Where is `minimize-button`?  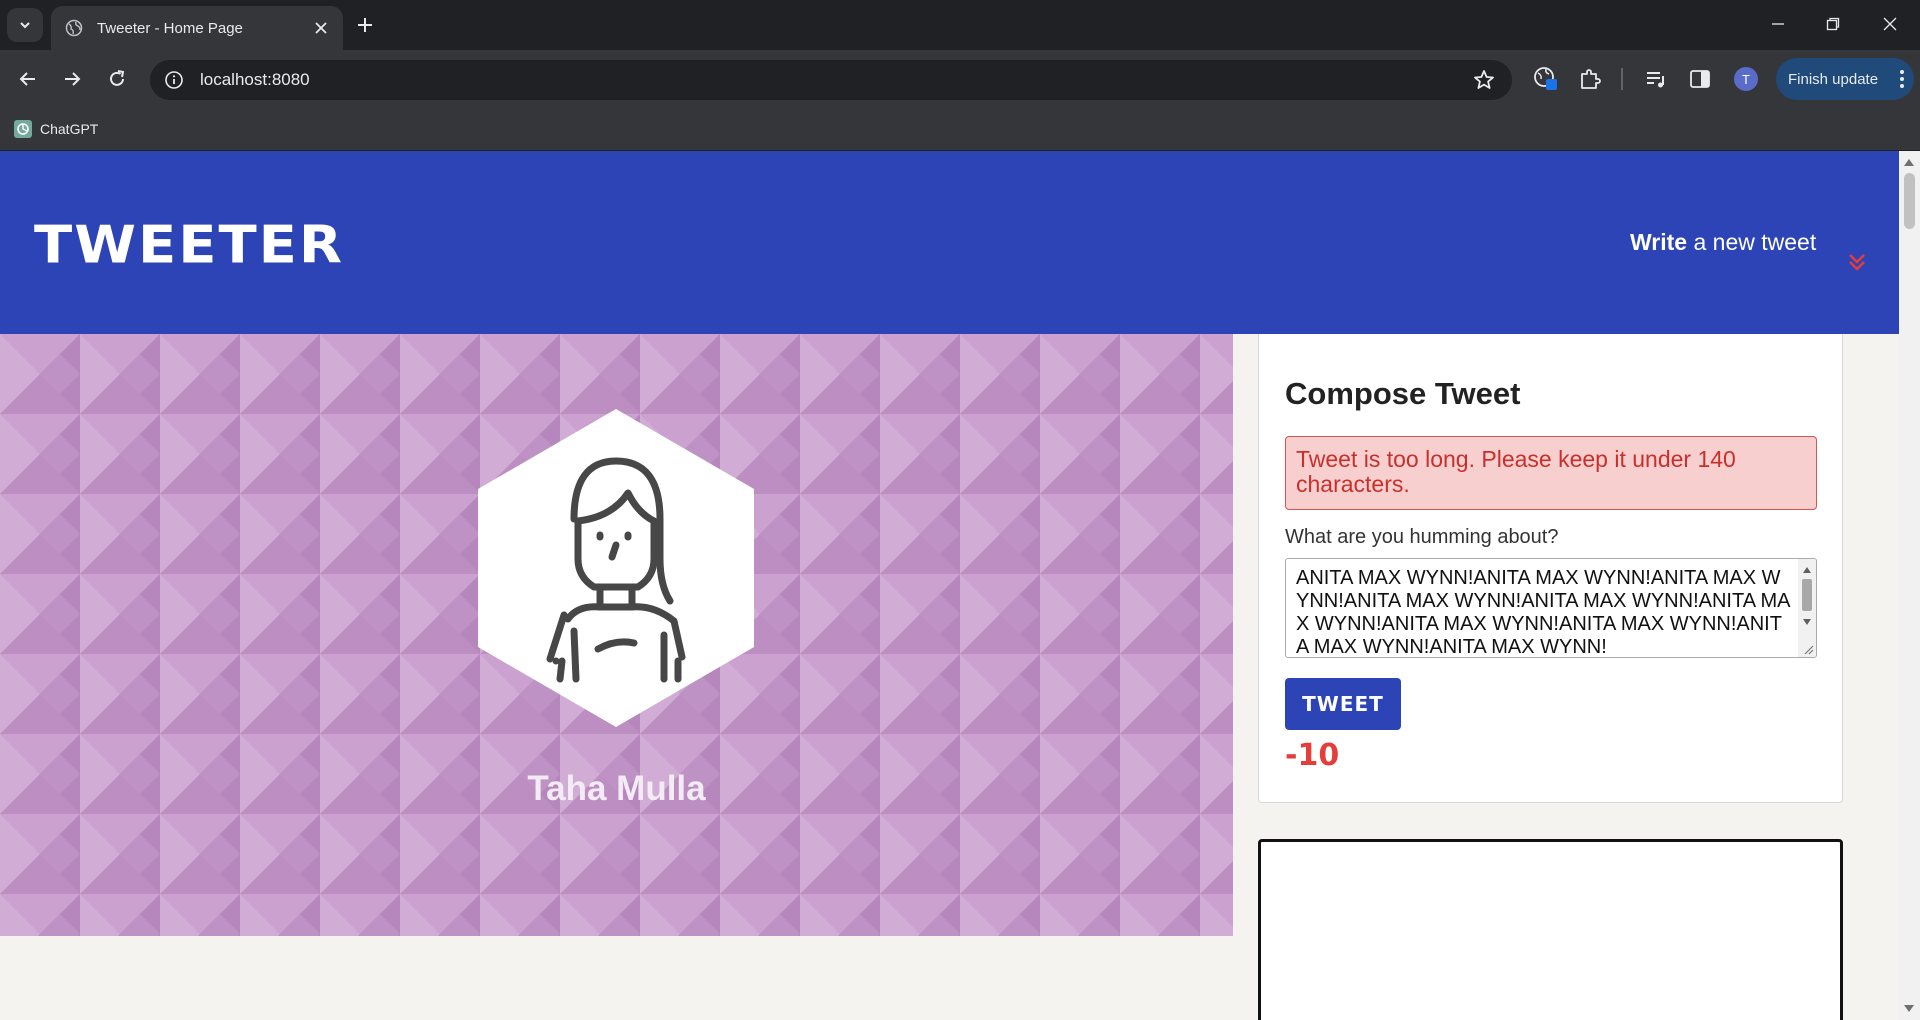 minimize-button is located at coordinates (1778, 24).